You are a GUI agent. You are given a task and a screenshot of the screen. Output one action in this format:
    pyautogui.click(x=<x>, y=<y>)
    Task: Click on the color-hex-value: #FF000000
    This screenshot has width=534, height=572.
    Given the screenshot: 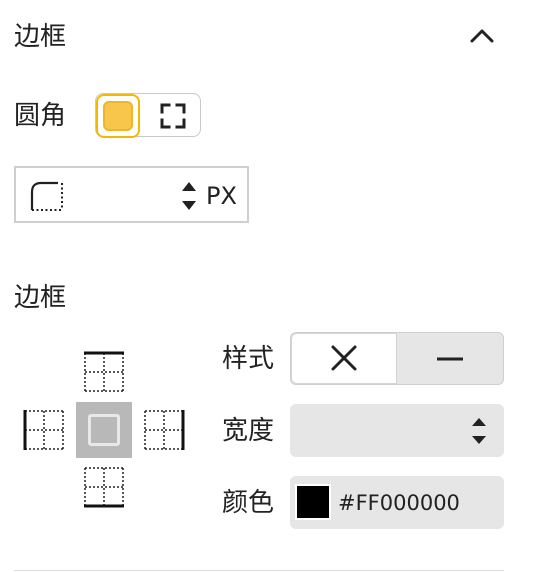 What is the action you would take?
    pyautogui.click(x=399, y=503)
    